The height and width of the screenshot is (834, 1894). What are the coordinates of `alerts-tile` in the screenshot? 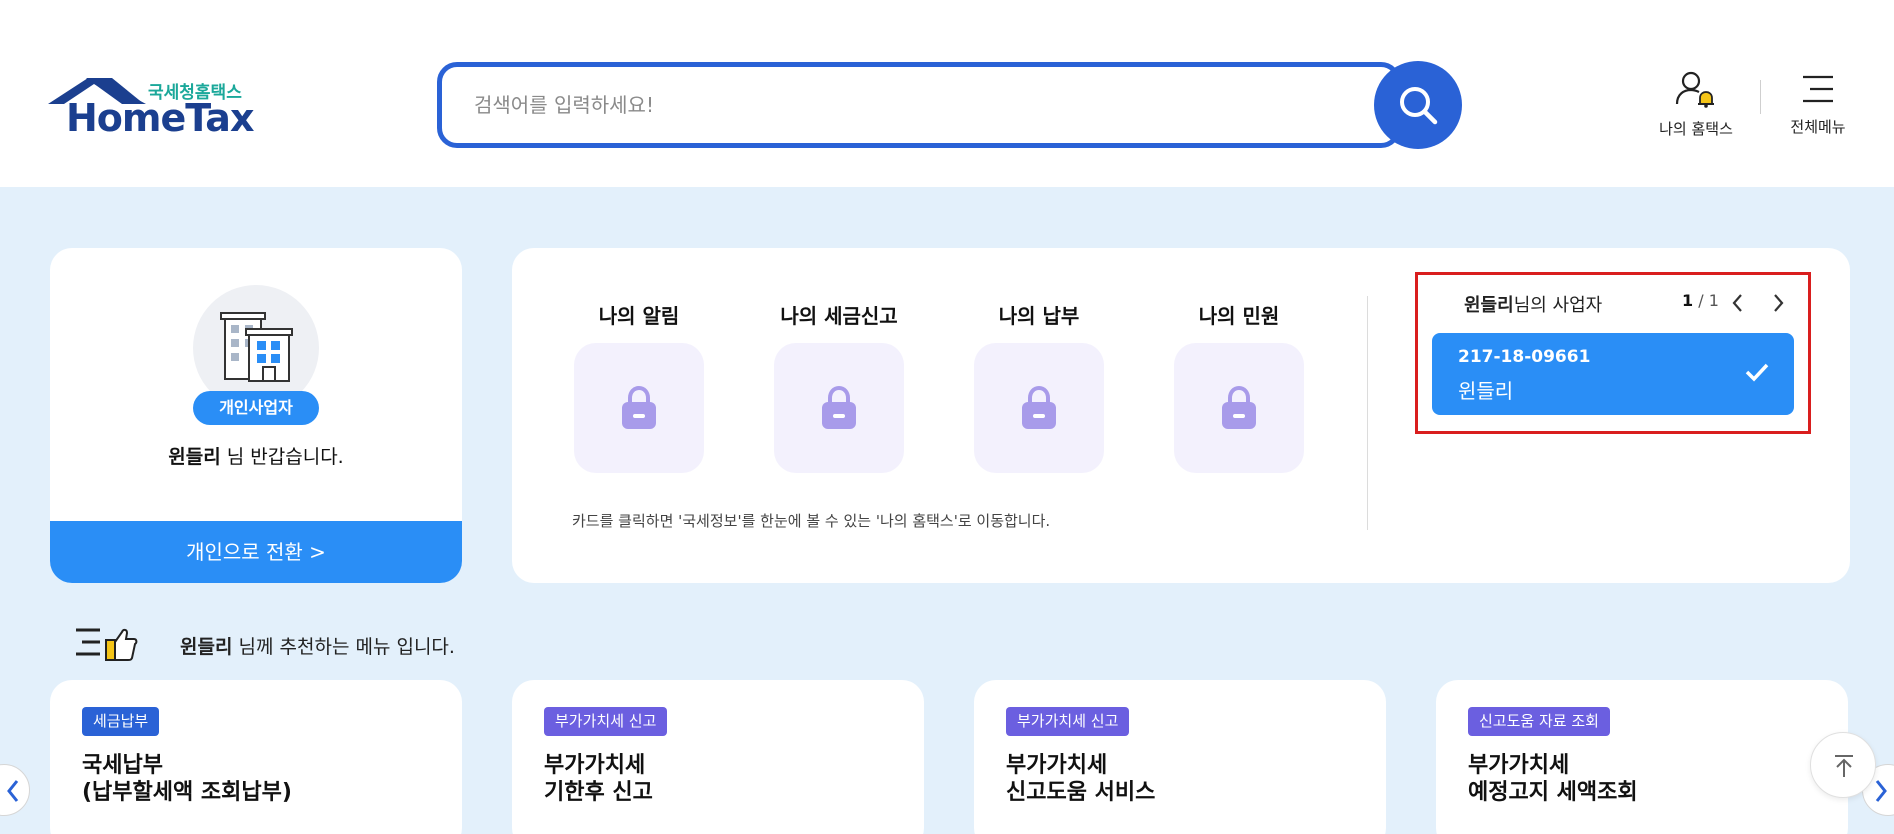 It's located at (639, 408).